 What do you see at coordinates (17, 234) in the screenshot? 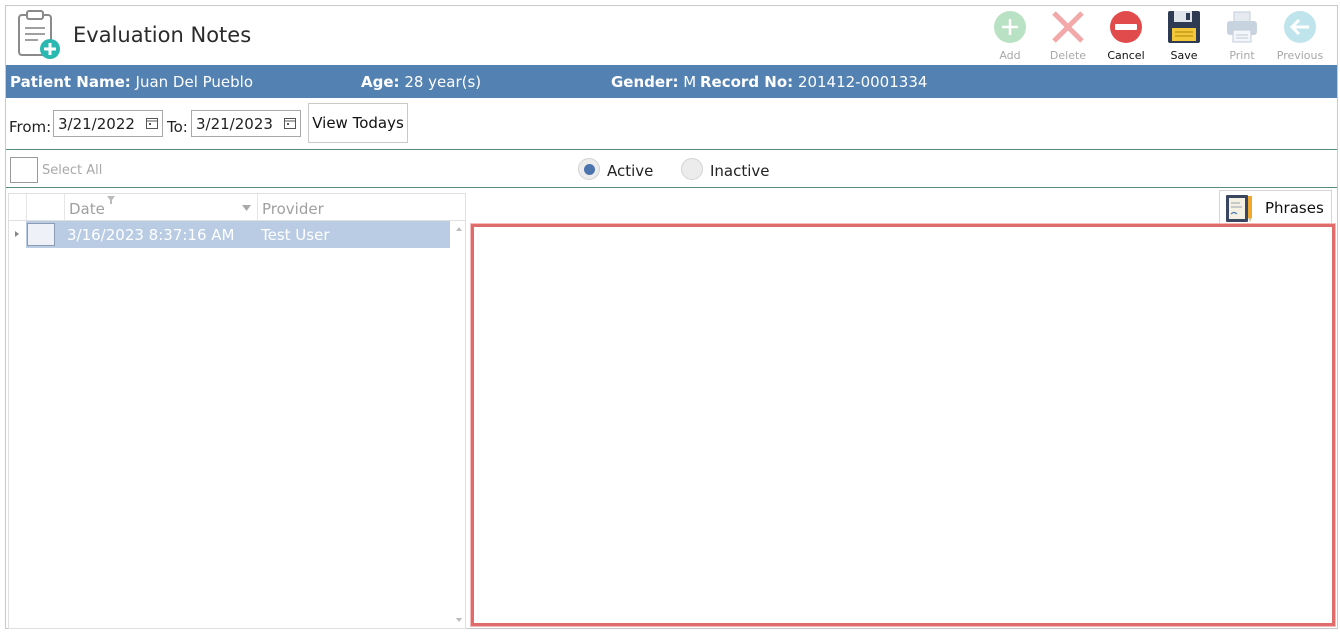
I see `row-expand-icon` at bounding box center [17, 234].